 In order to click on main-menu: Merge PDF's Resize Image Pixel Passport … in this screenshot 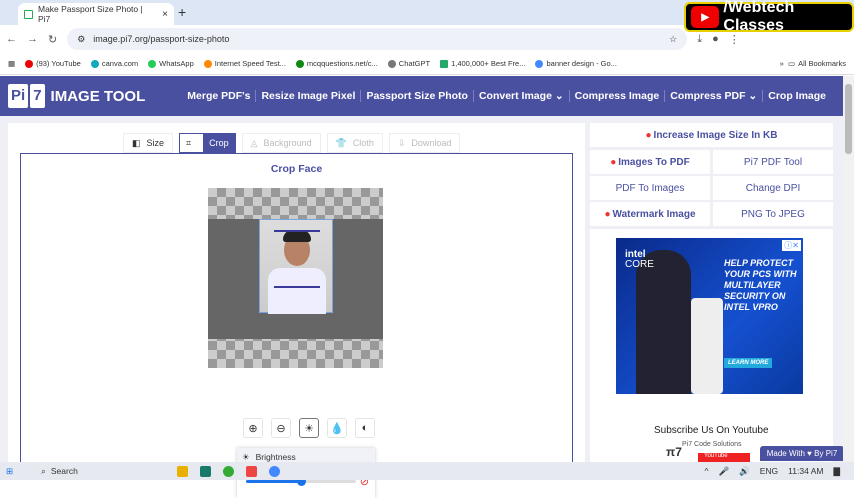, I will do `click(506, 96)`.